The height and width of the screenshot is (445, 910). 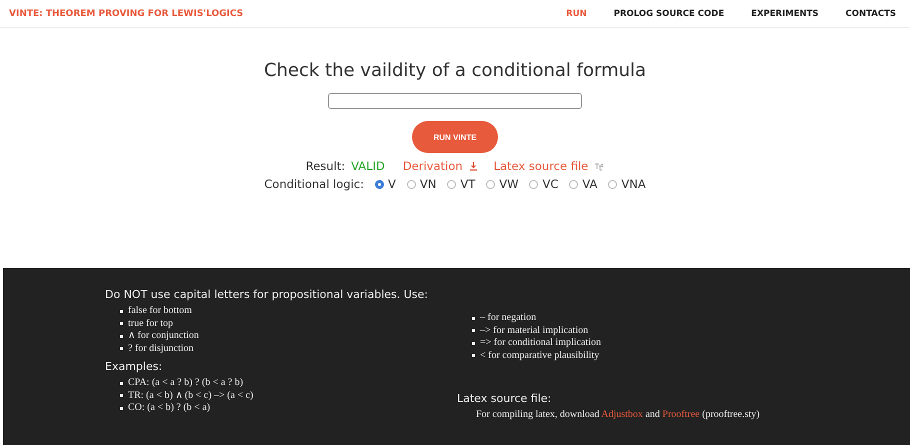 What do you see at coordinates (599, 166) in the screenshot?
I see `tex-icon` at bounding box center [599, 166].